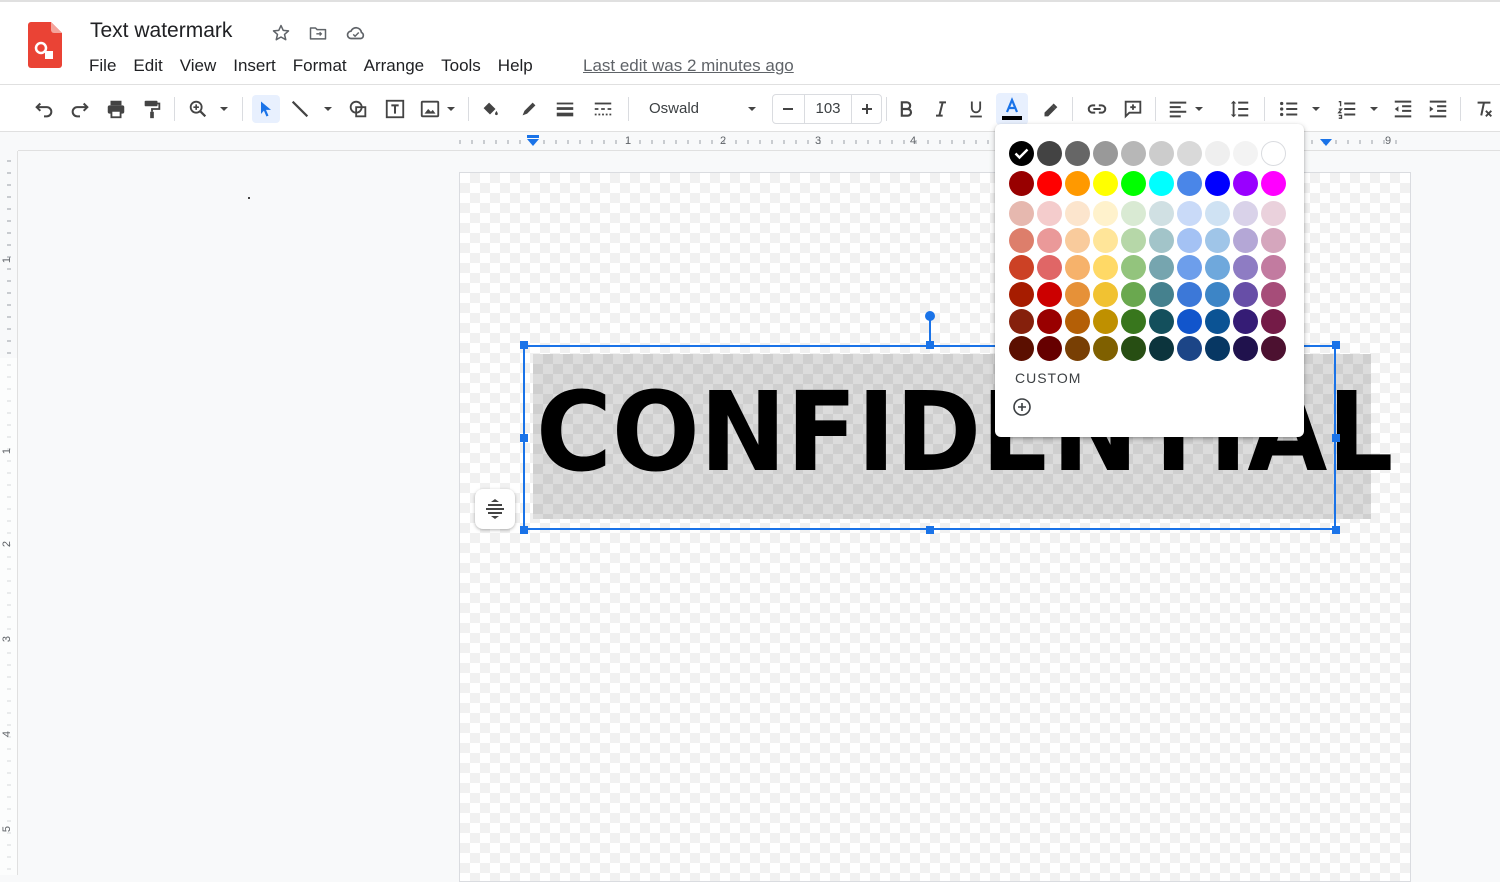  Describe the element at coordinates (941, 109) in the screenshot. I see `italic-icon` at that location.